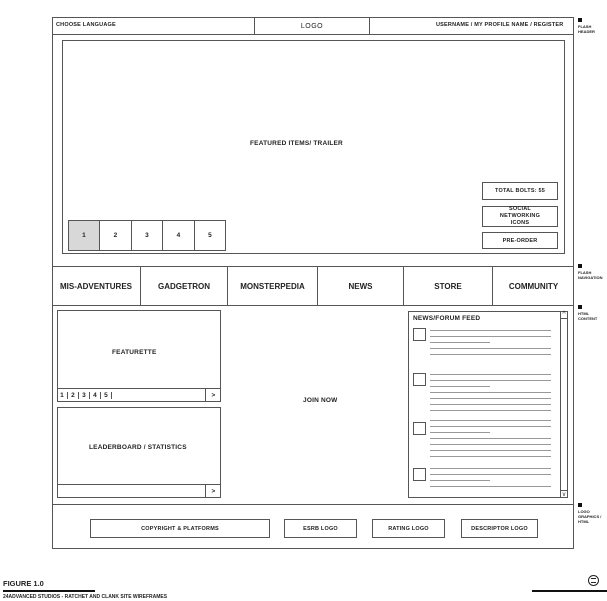  I want to click on total-bolts-counter: TOTAL BOLTS: 55, so click(520, 191).